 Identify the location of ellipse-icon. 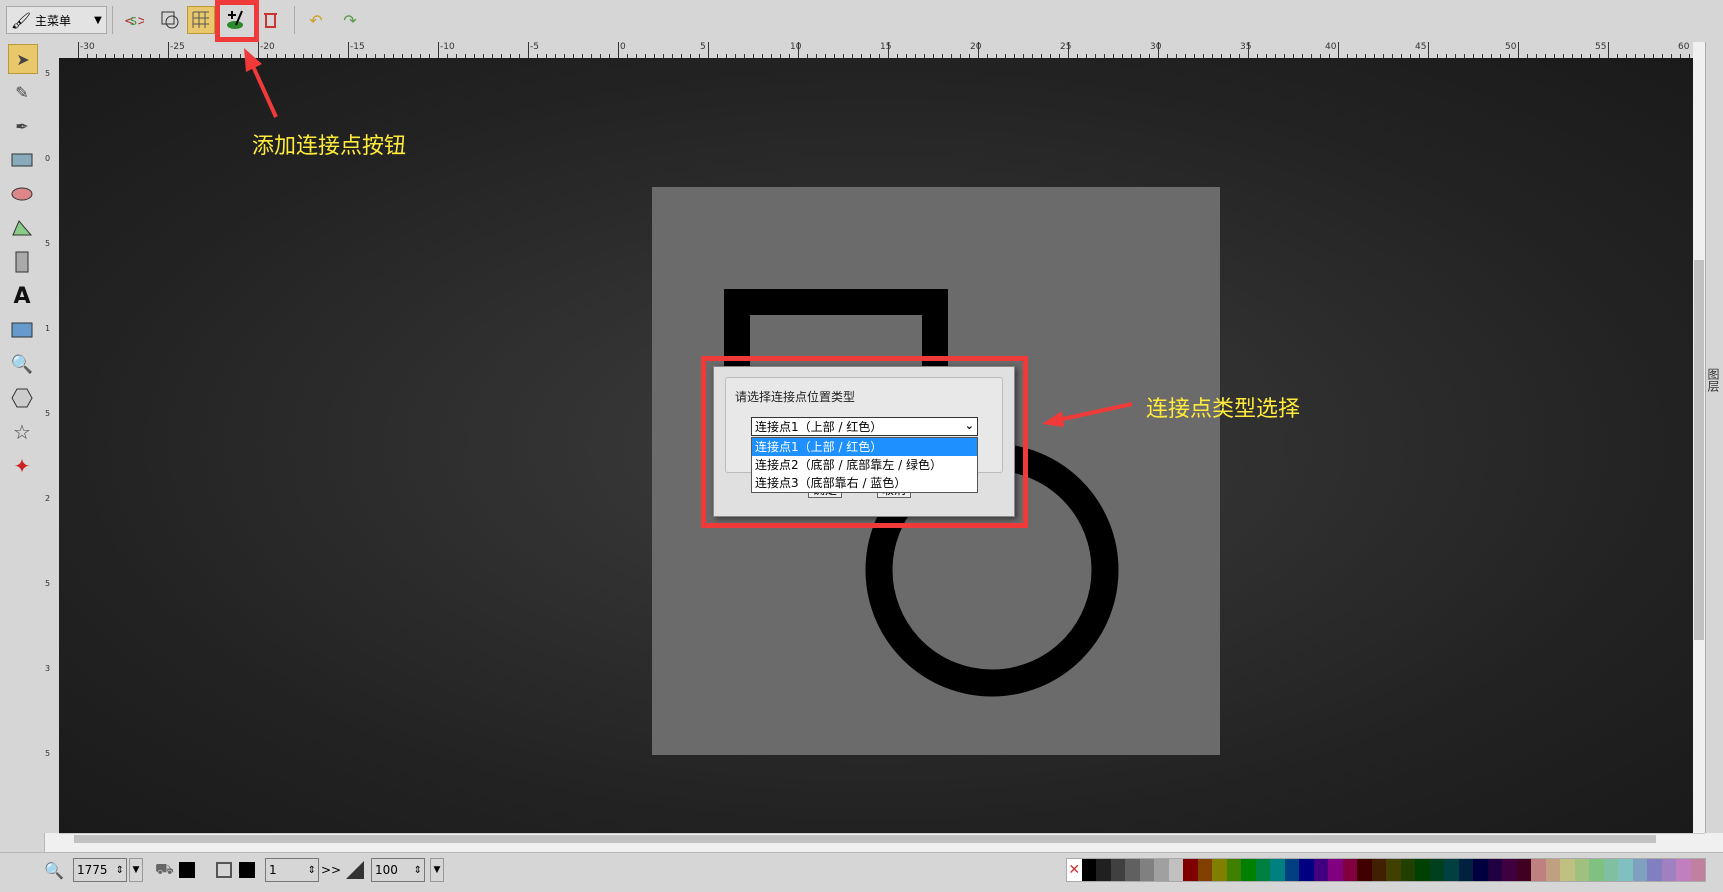
(22, 194).